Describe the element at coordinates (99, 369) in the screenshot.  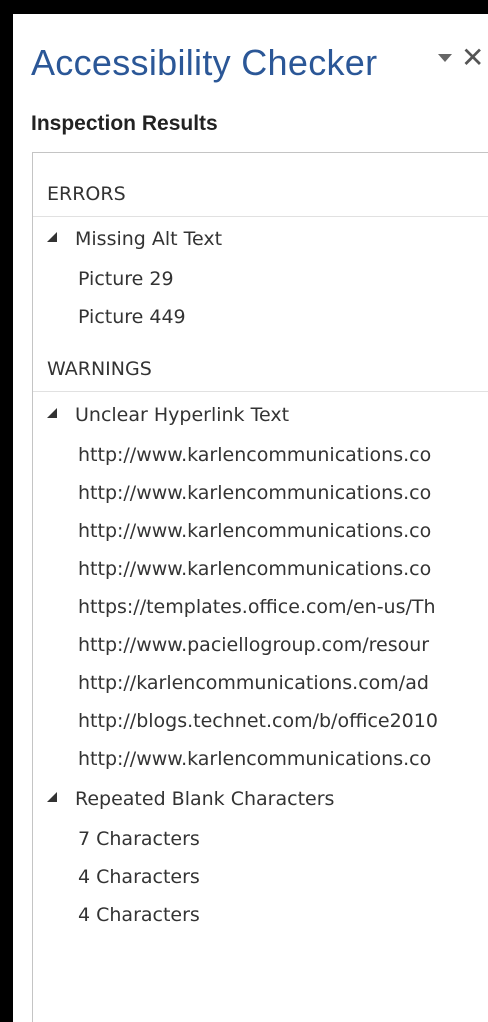
I see `warnings-category-label: WARNINGS` at that location.